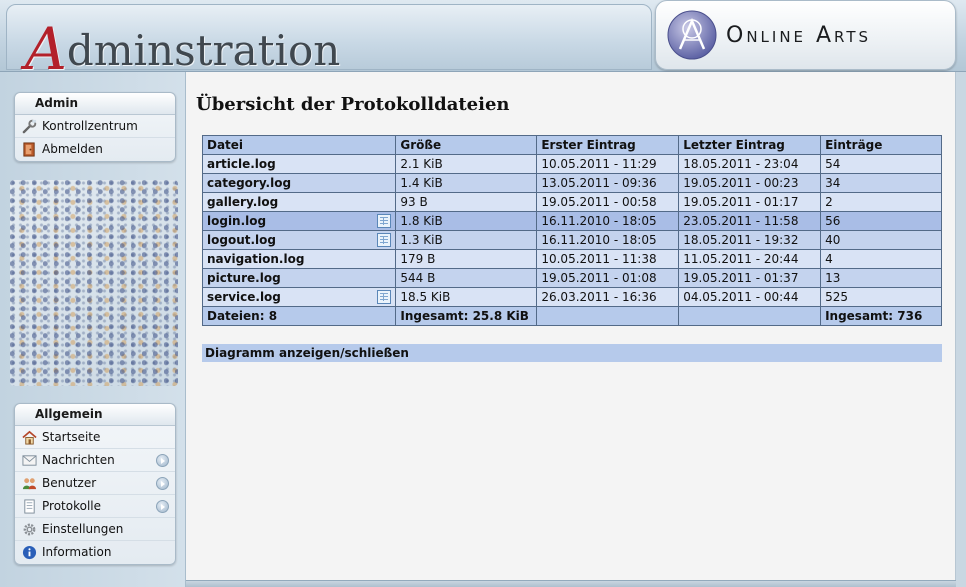  What do you see at coordinates (466, 278) in the screenshot?
I see `file-size: 544 B` at bounding box center [466, 278].